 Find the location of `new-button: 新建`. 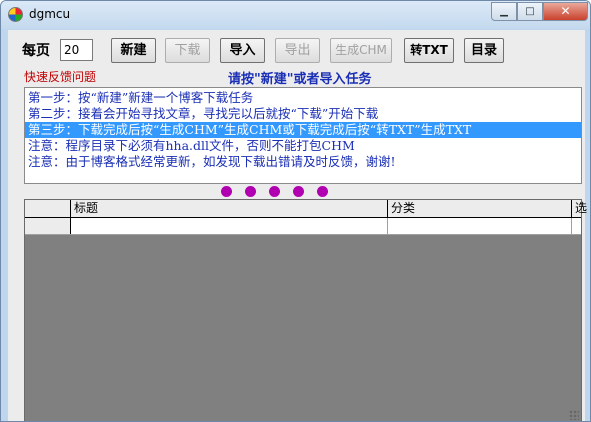

new-button: 新建 is located at coordinates (133, 50).